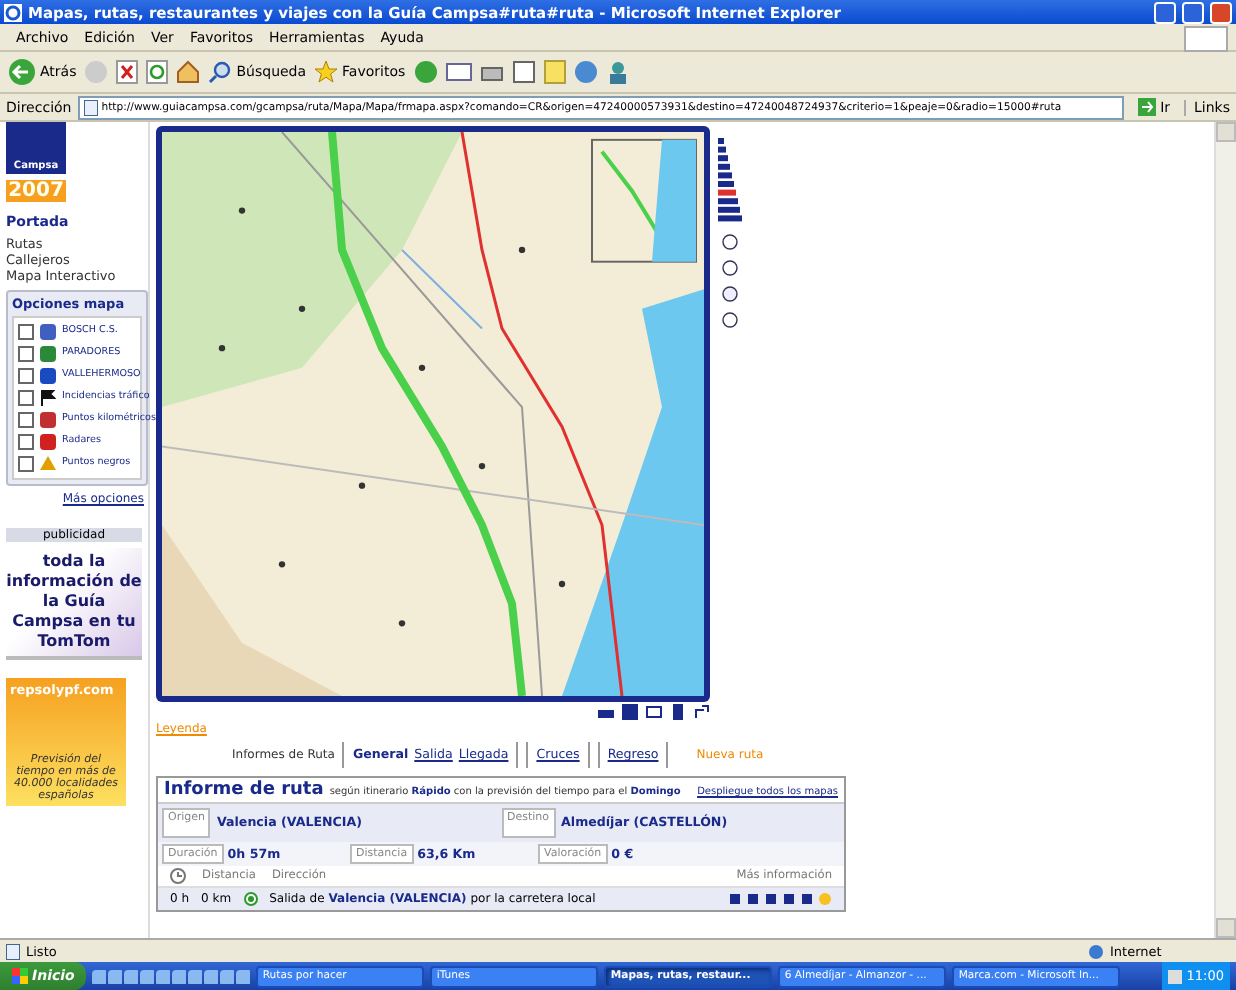 The image size is (1236, 990). I want to click on star-icon, so click(326, 72).